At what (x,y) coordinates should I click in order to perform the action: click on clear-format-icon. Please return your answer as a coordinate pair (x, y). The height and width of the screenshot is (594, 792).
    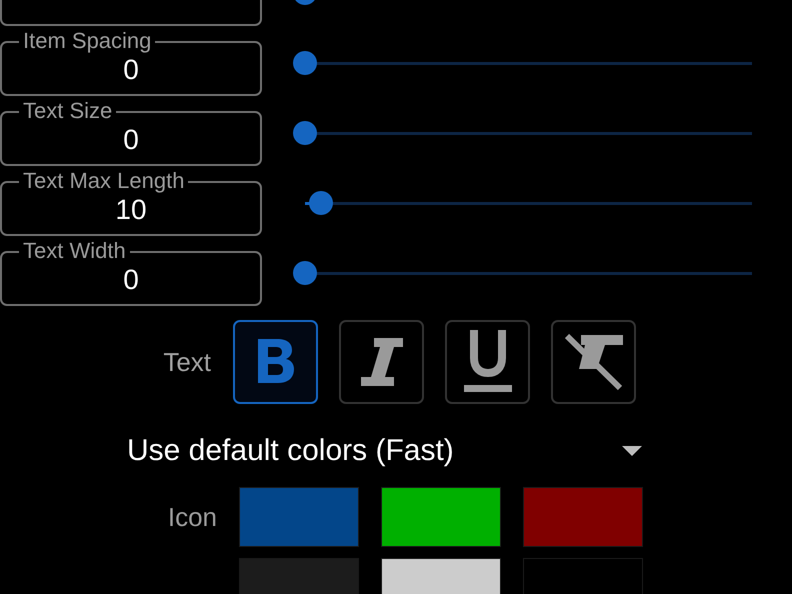
    Looking at the image, I should click on (594, 362).